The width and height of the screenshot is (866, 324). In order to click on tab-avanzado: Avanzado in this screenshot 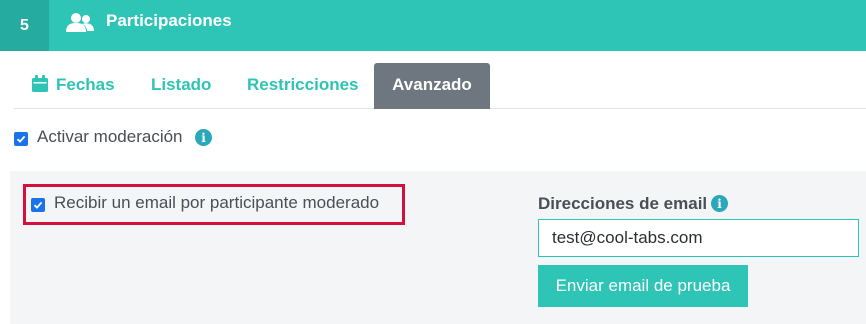, I will do `click(432, 86)`.